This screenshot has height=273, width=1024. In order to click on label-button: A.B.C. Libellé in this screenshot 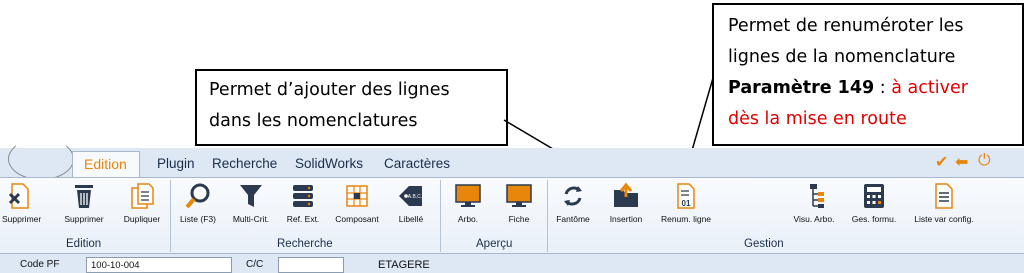, I will do `click(411, 203)`.